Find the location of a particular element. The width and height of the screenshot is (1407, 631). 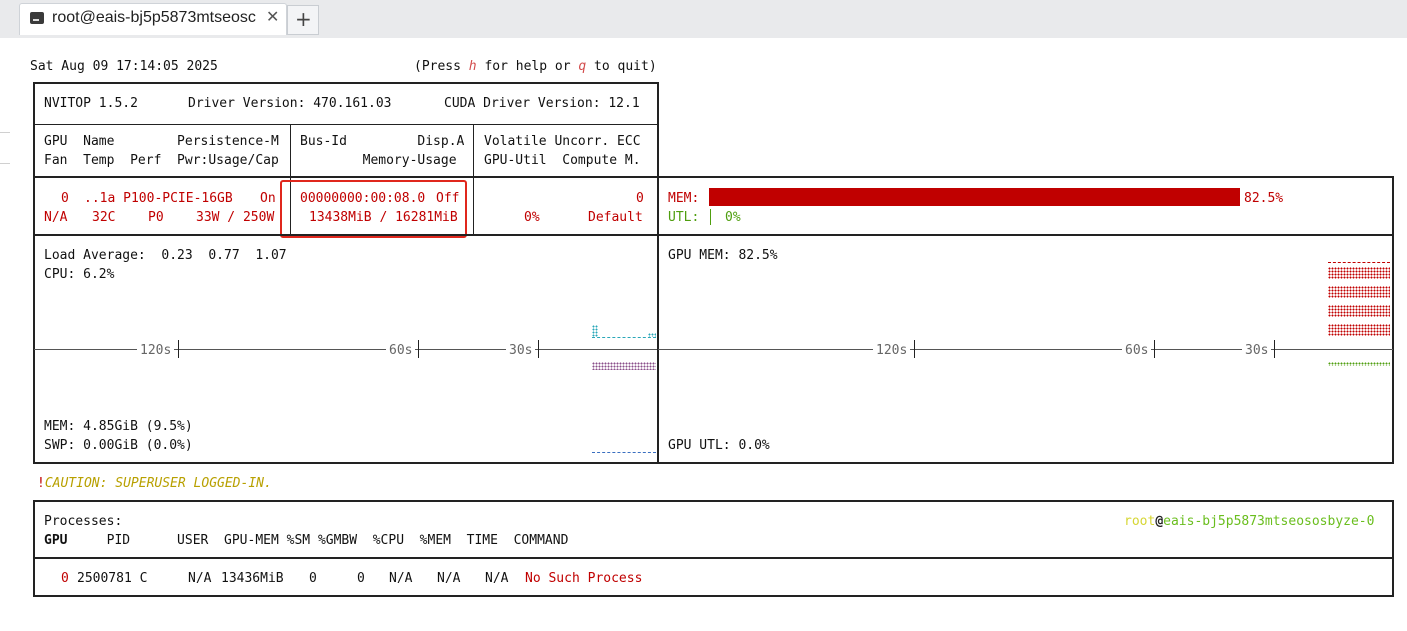

caution-text: CAUTION: SUPERUSER LOGGED-IN. is located at coordinates (158, 483).